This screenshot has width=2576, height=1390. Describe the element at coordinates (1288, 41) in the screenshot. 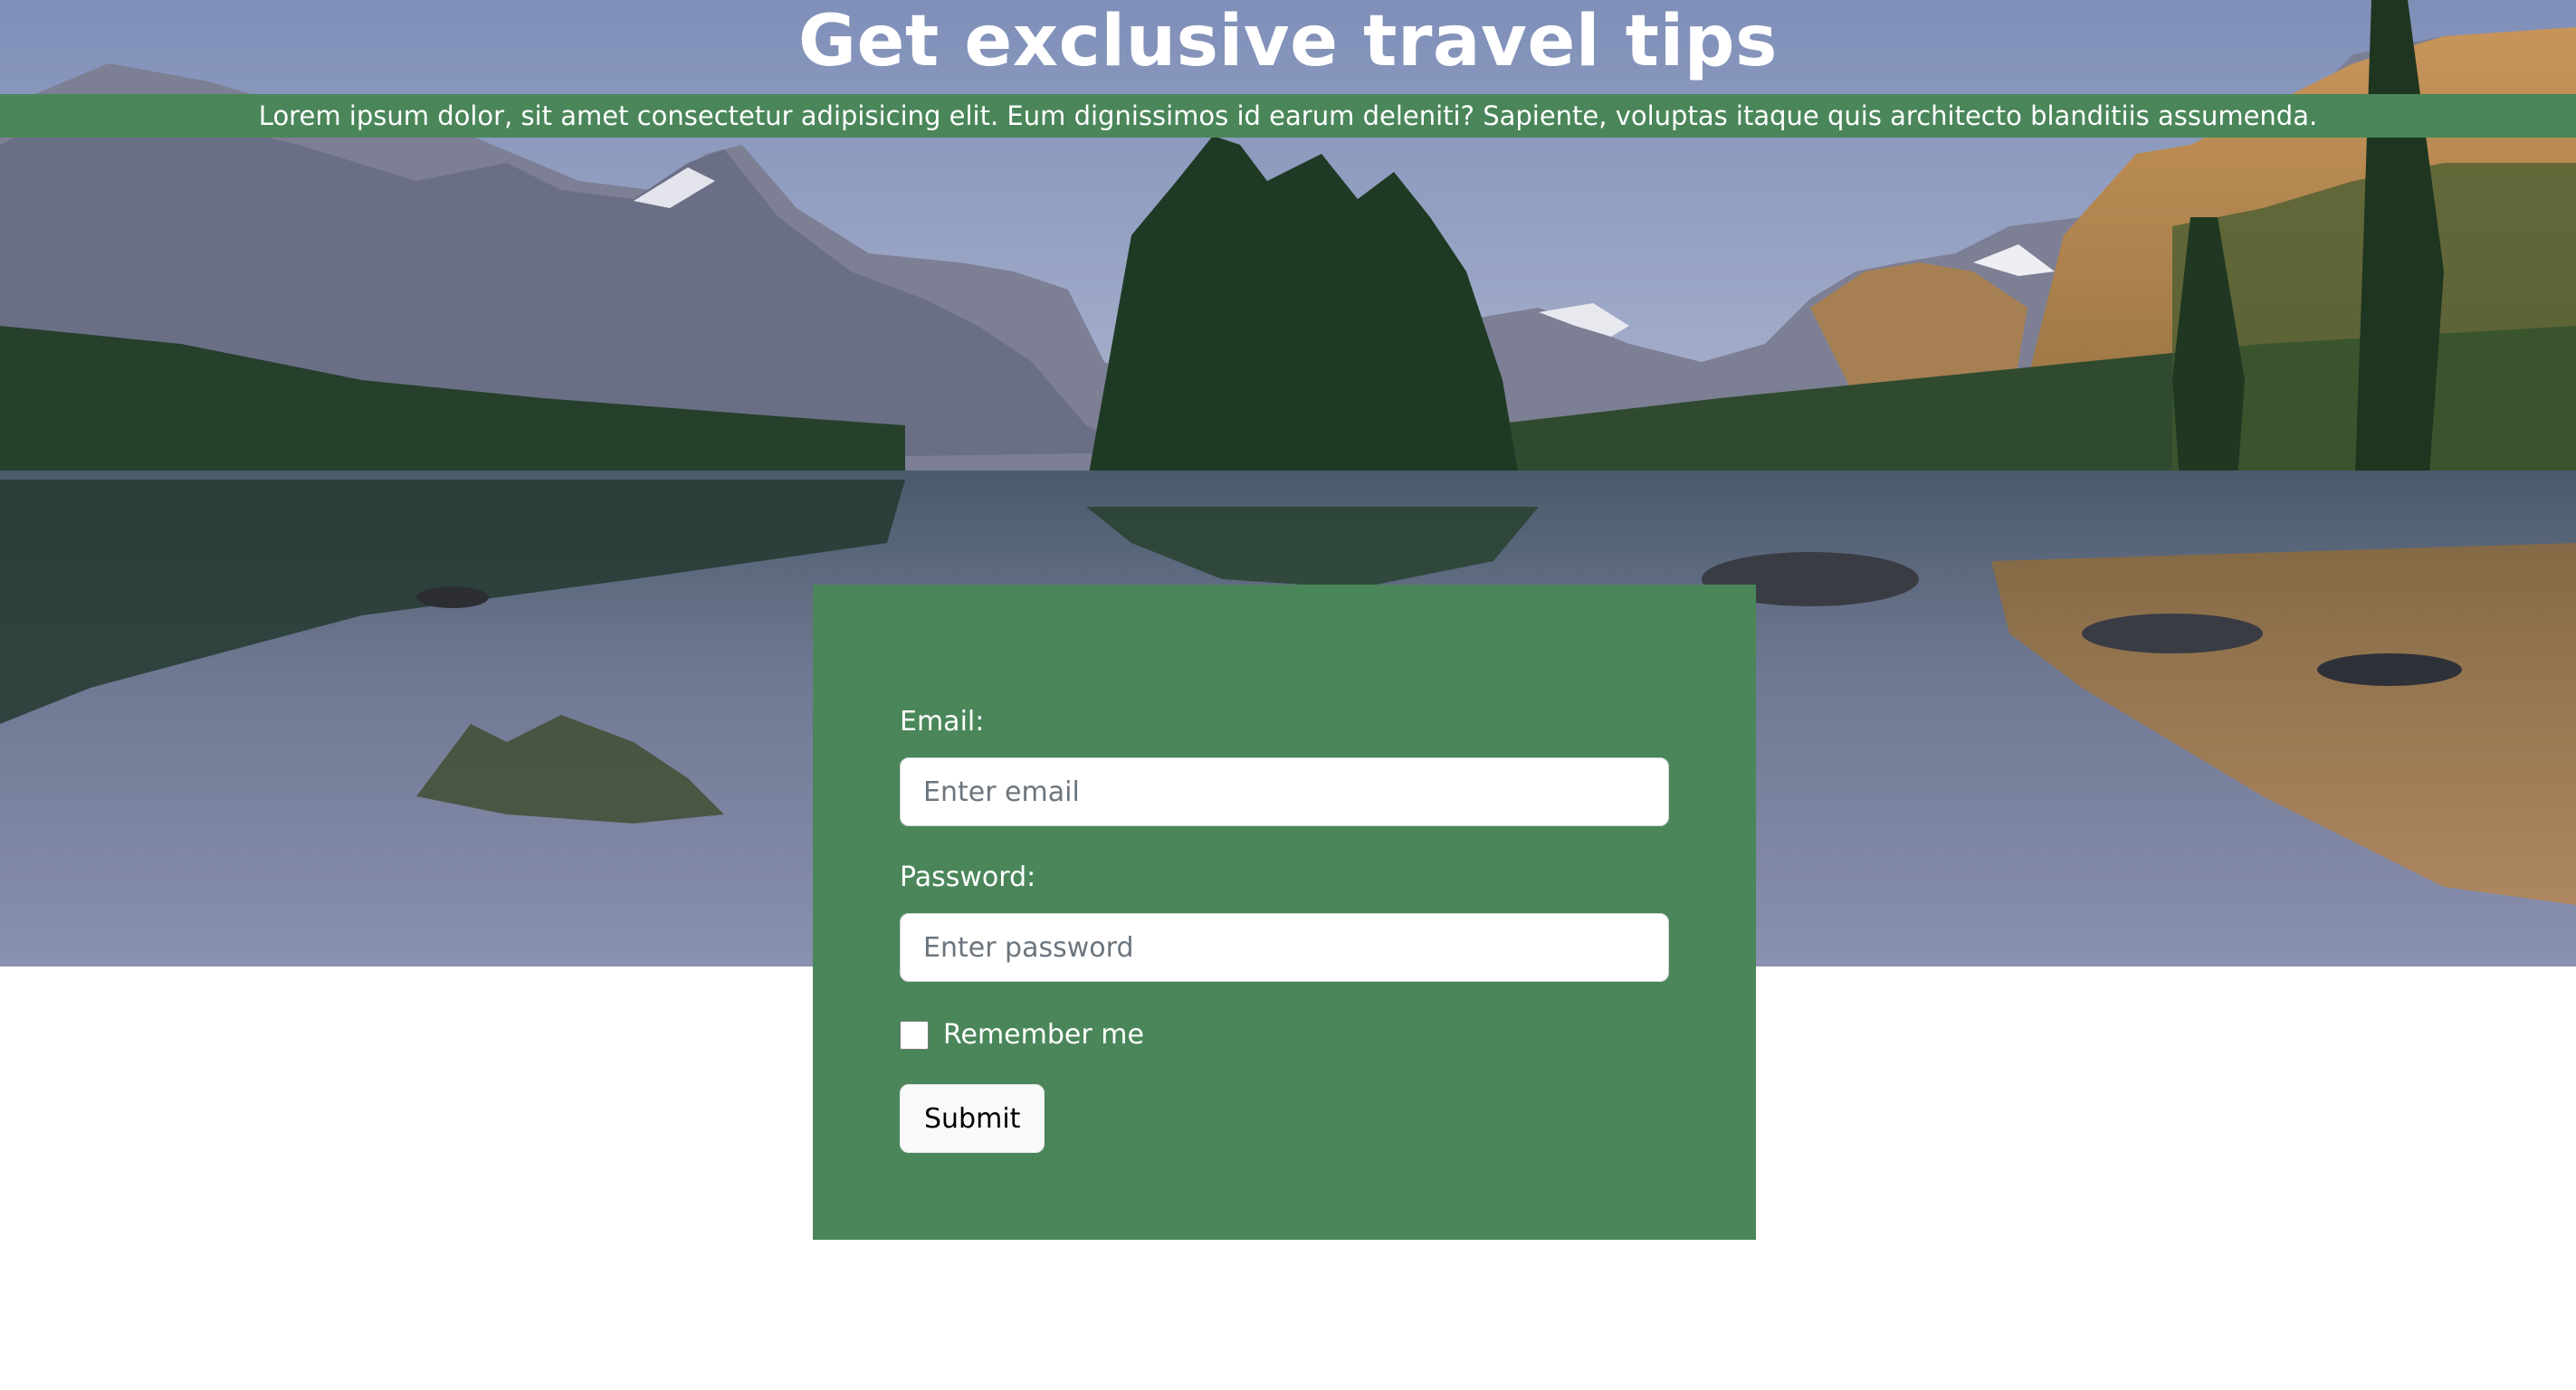

I see `page-title: Get exclusive travel tips` at that location.